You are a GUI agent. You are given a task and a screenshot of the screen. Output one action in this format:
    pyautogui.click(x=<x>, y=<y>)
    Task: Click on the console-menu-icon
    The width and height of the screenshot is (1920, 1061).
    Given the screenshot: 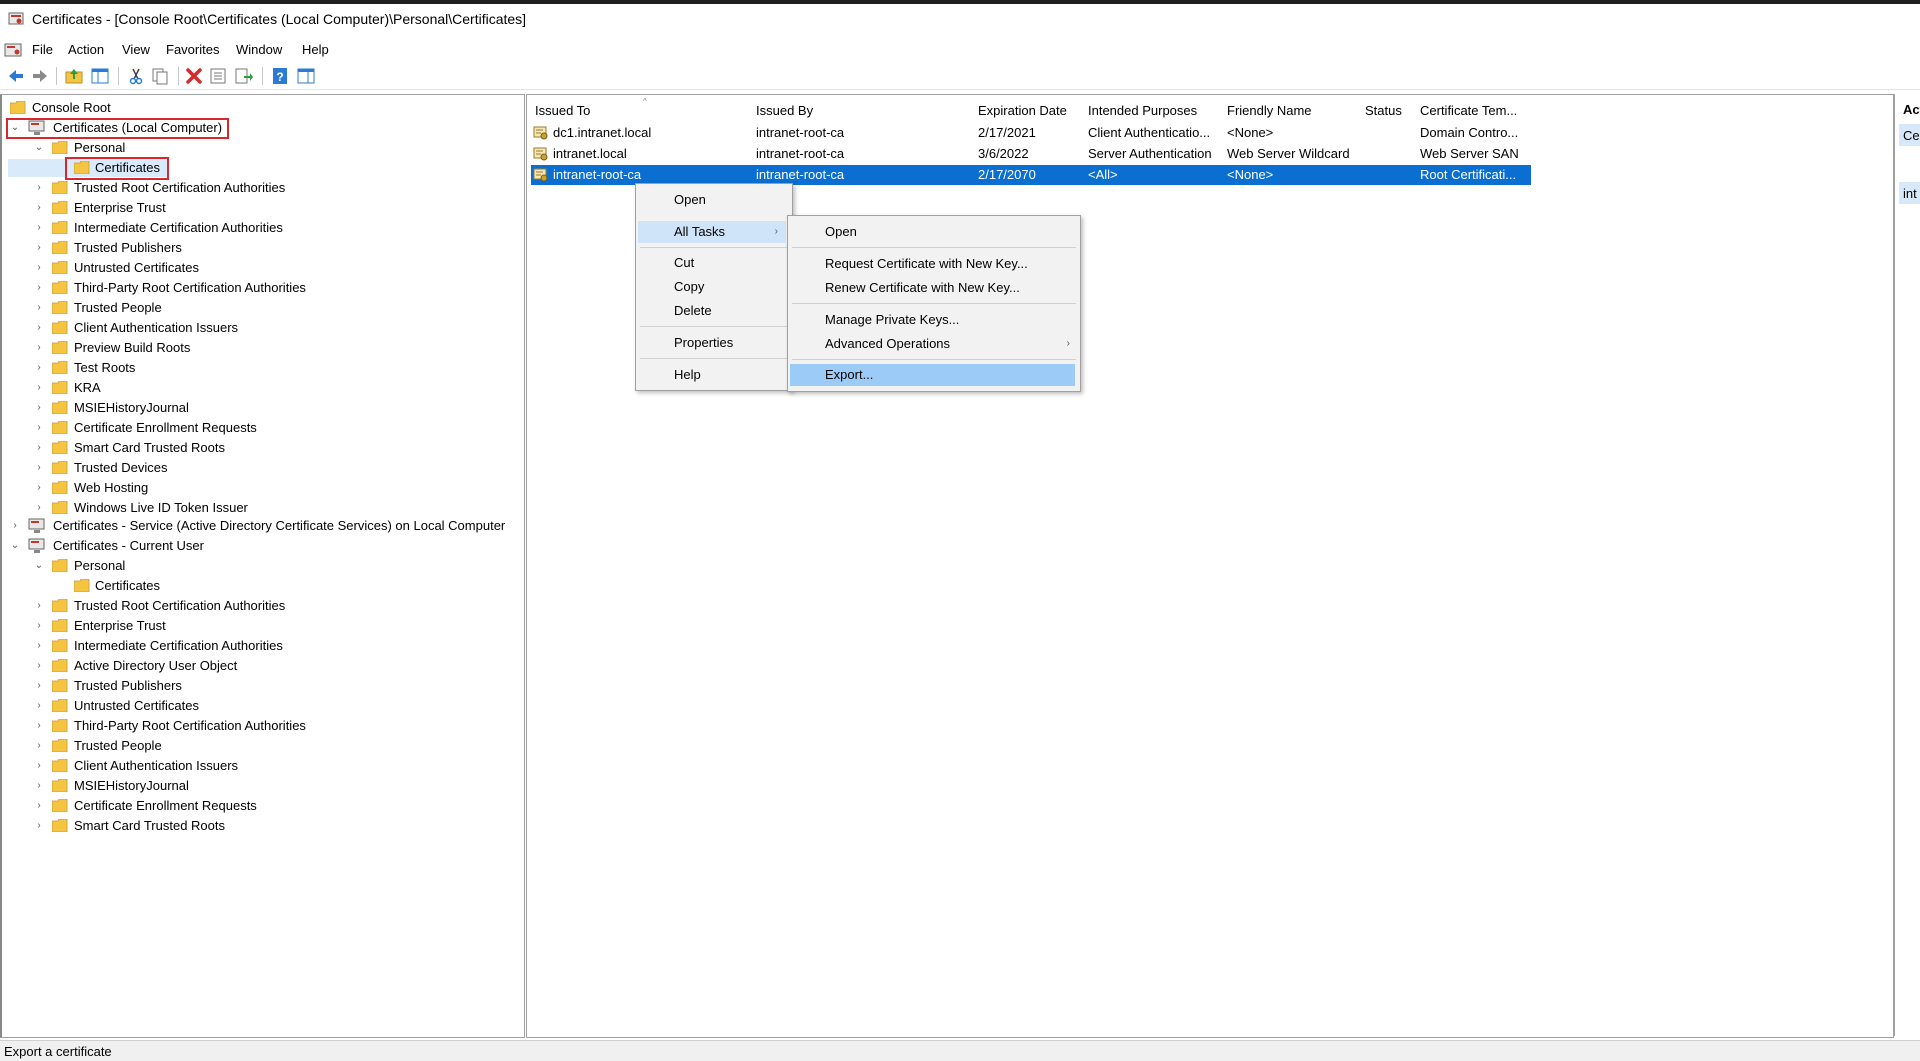 What is the action you would take?
    pyautogui.click(x=13, y=50)
    